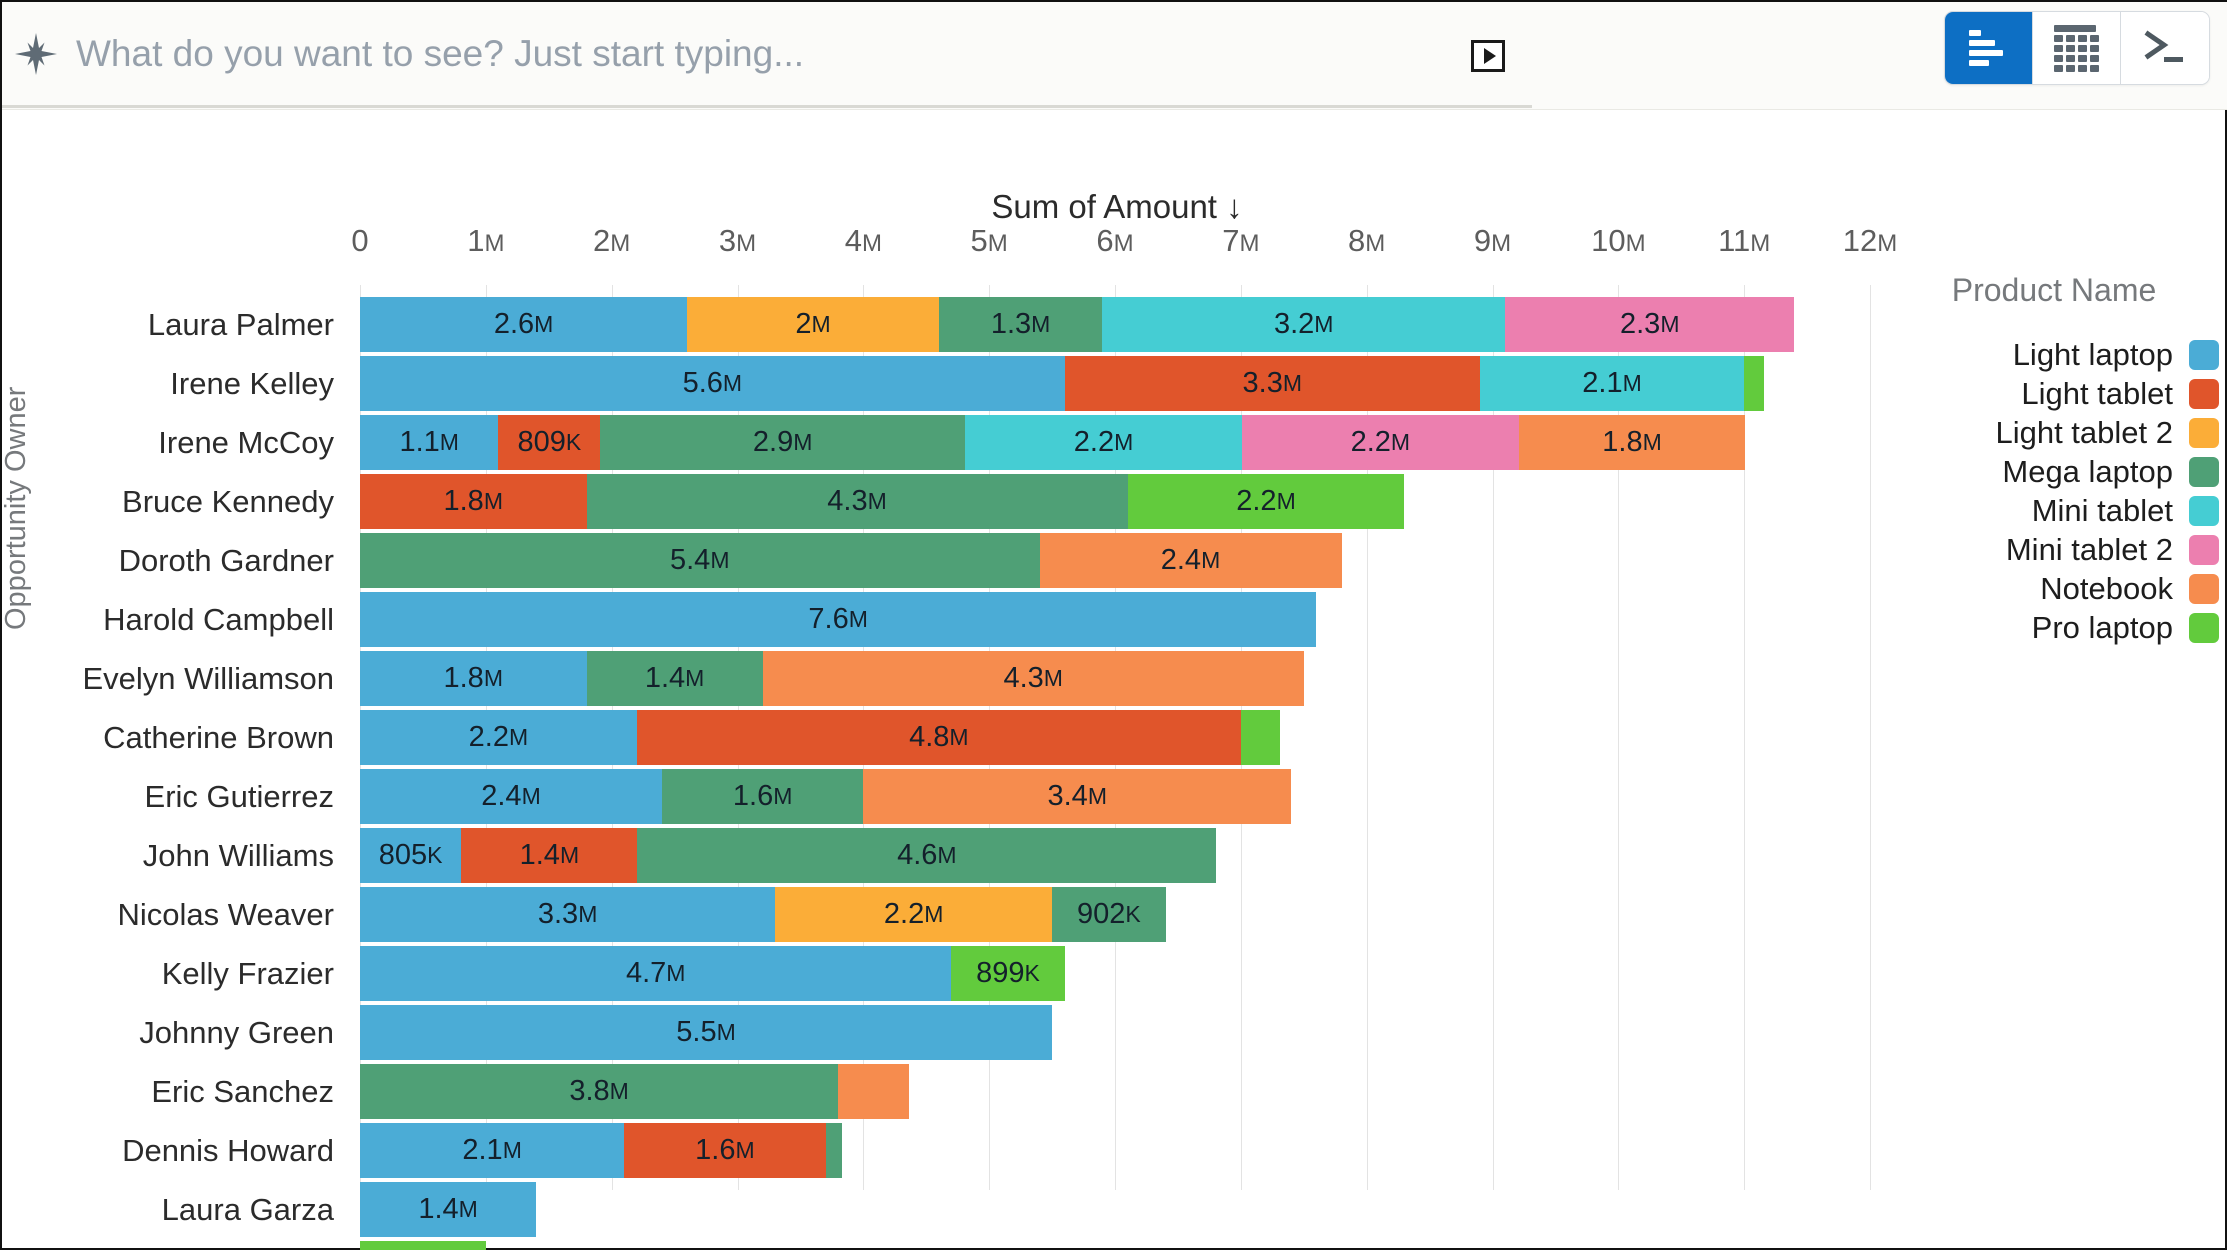  I want to click on bar-segment: 7.6 M, so click(838, 619).